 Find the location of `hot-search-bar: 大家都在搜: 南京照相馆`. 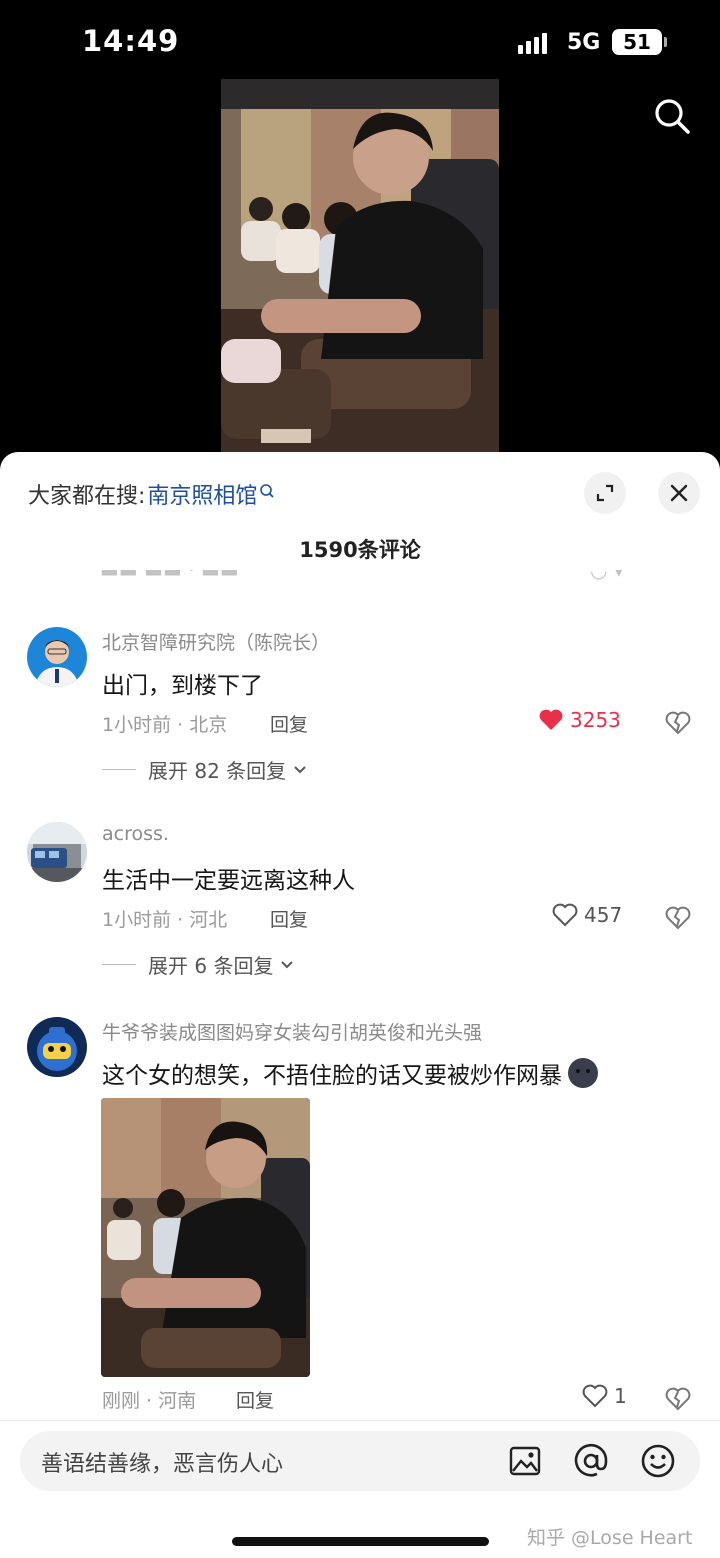

hot-search-bar: 大家都在搜: 南京照相馆 is located at coordinates (151, 494).